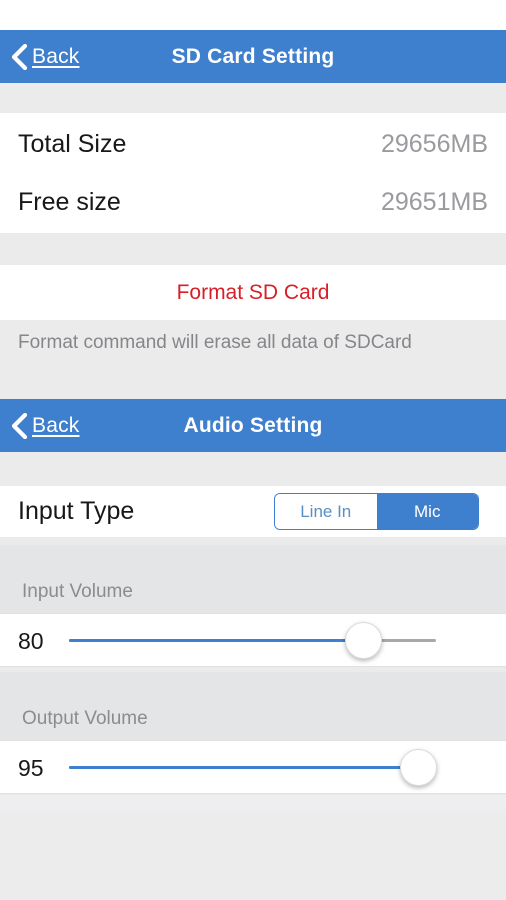  Describe the element at coordinates (216, 640) in the screenshot. I see `input-volume-fill` at that location.